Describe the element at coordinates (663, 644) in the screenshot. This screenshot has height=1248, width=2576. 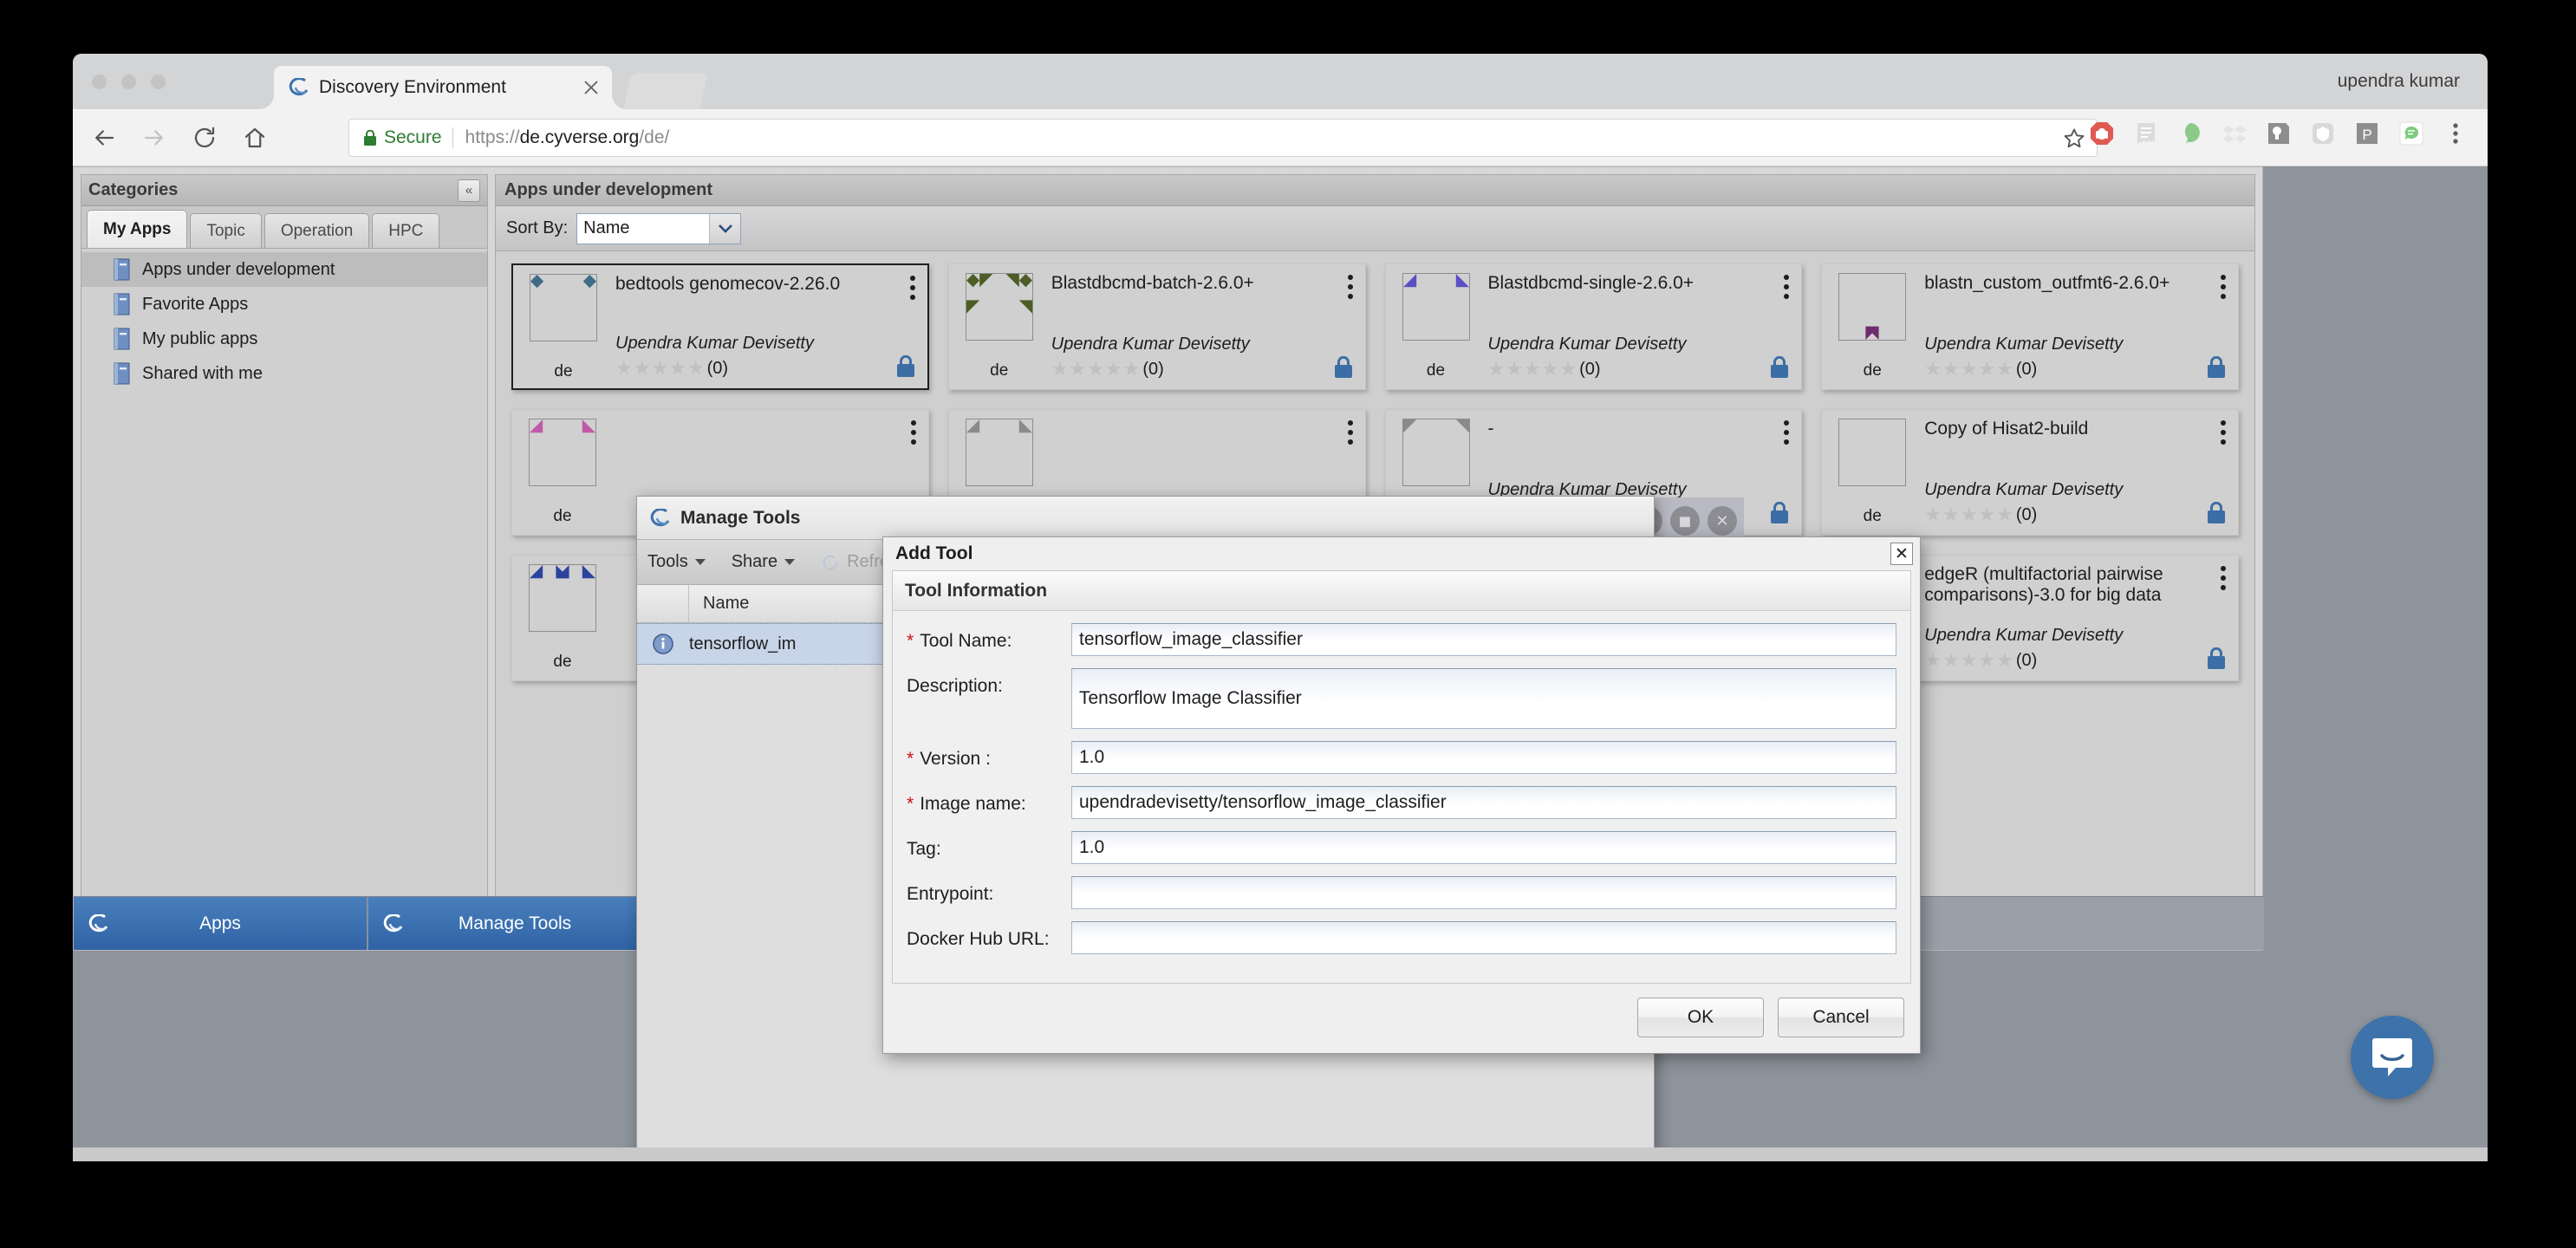
I see `info-icon` at that location.